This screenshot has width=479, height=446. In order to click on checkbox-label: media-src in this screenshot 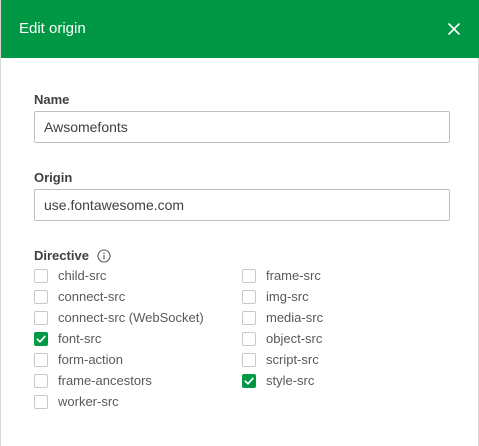, I will do `click(295, 317)`.